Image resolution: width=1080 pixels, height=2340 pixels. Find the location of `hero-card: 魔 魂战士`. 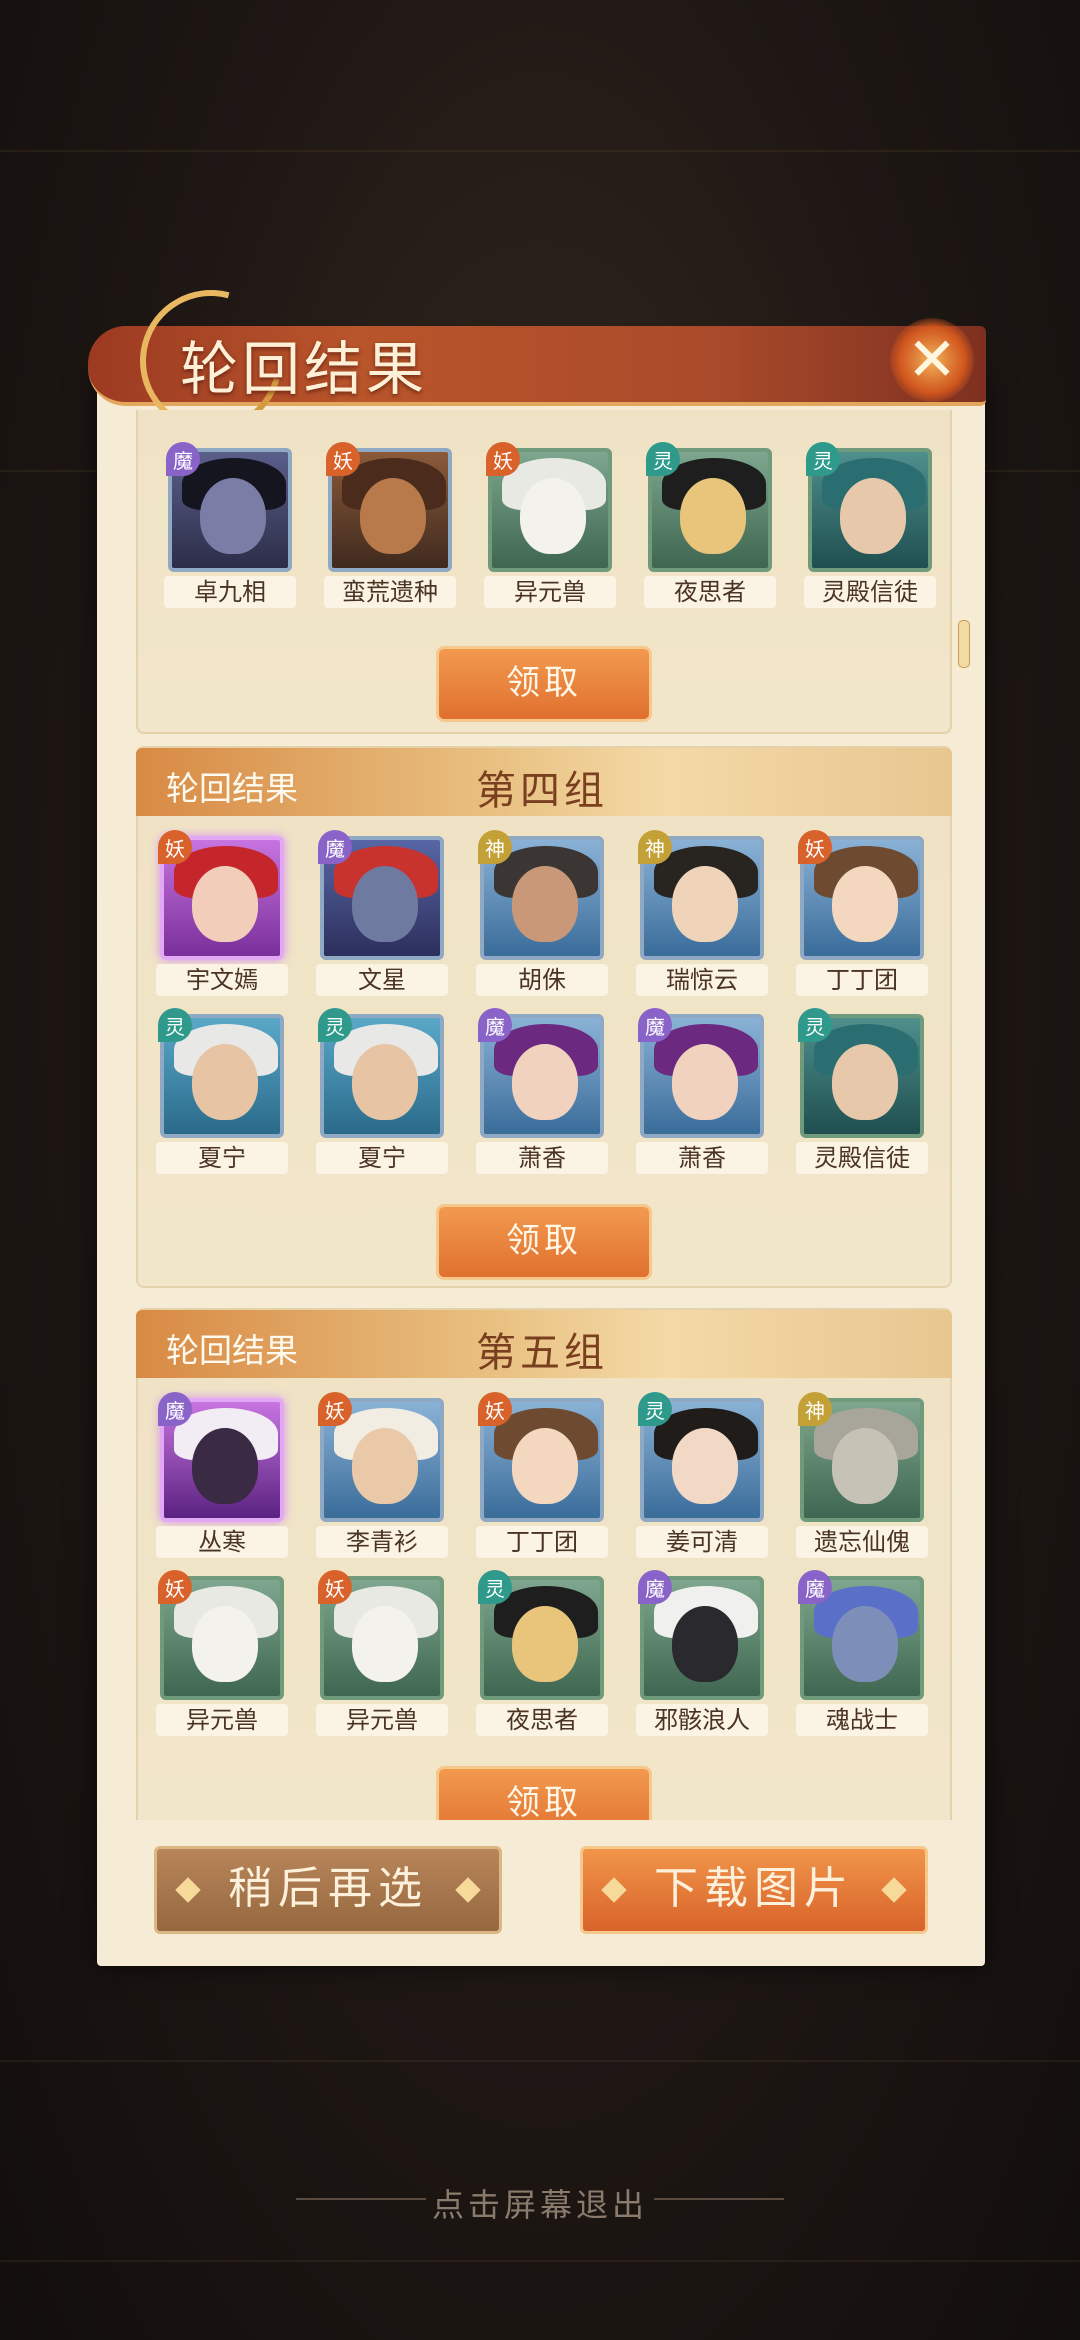

hero-card: 魔 魂战士 is located at coordinates (862, 1653).